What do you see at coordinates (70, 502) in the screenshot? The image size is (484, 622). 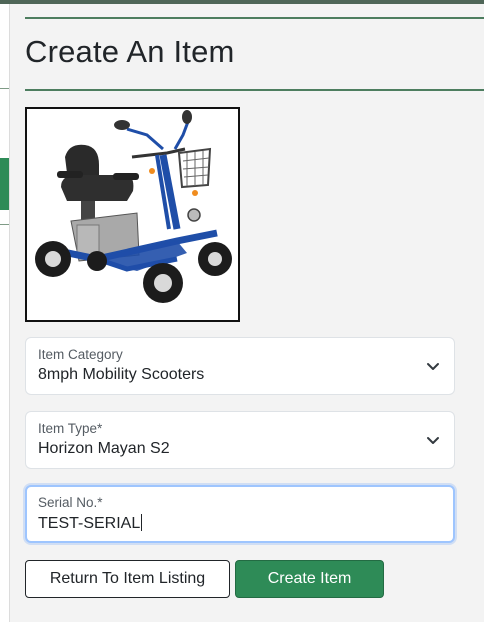 I see `serial-number-label: Serial No.*` at bounding box center [70, 502].